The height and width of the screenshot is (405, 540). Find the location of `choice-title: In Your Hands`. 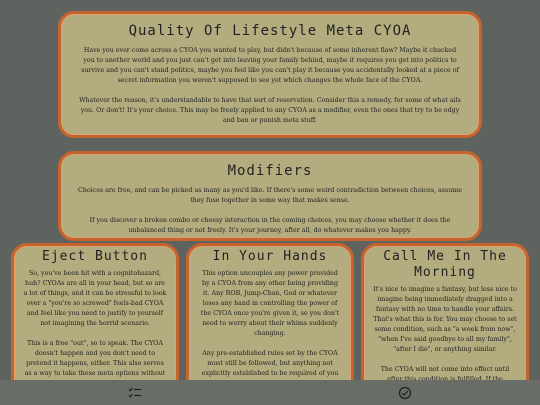

choice-title: In Your Hands is located at coordinates (270, 256).